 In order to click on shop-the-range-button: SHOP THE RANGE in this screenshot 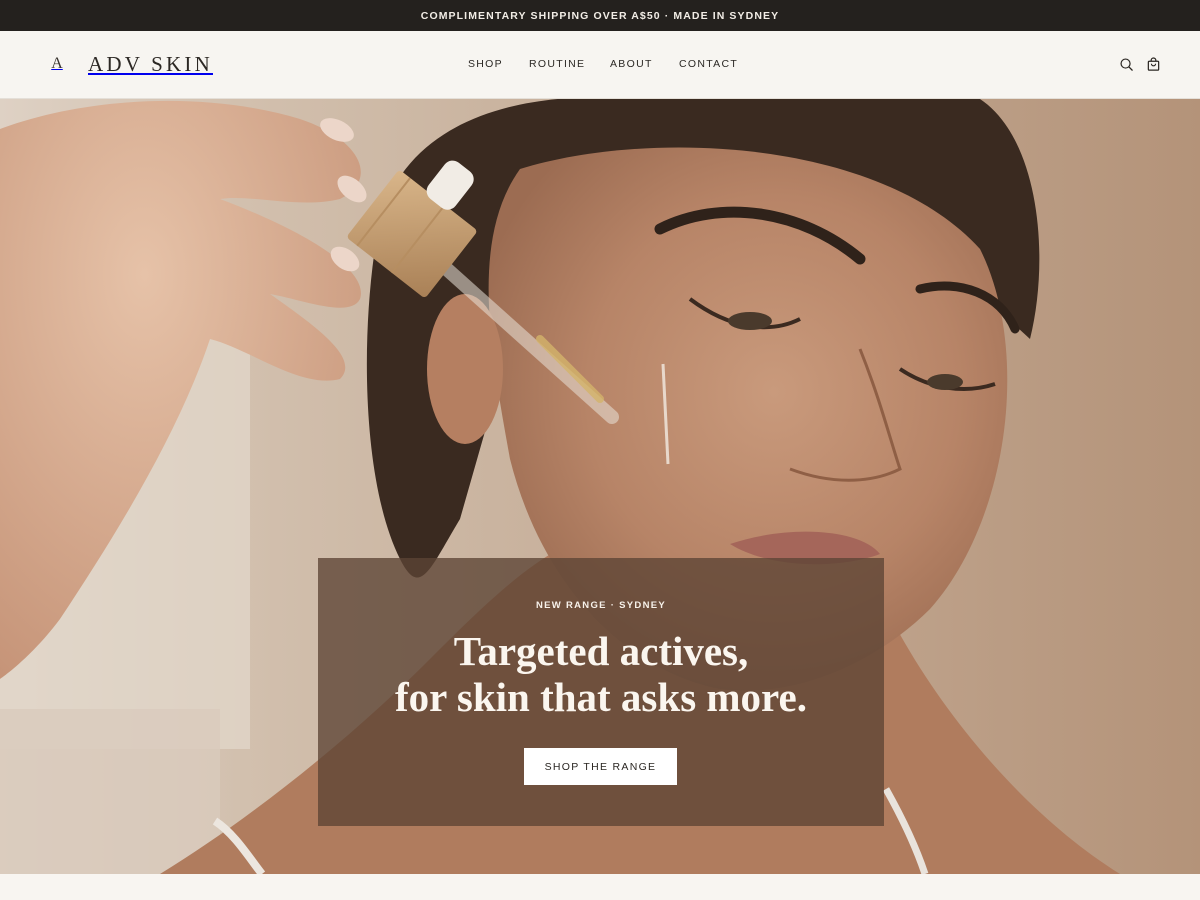, I will do `click(600, 766)`.